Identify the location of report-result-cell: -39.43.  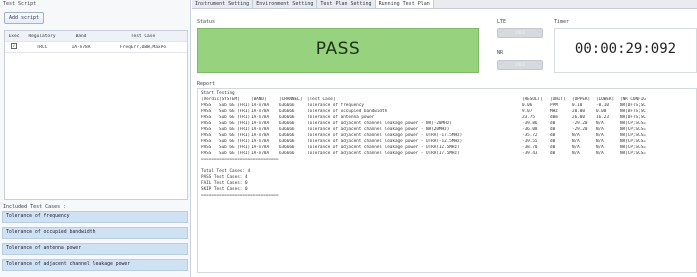
(530, 153).